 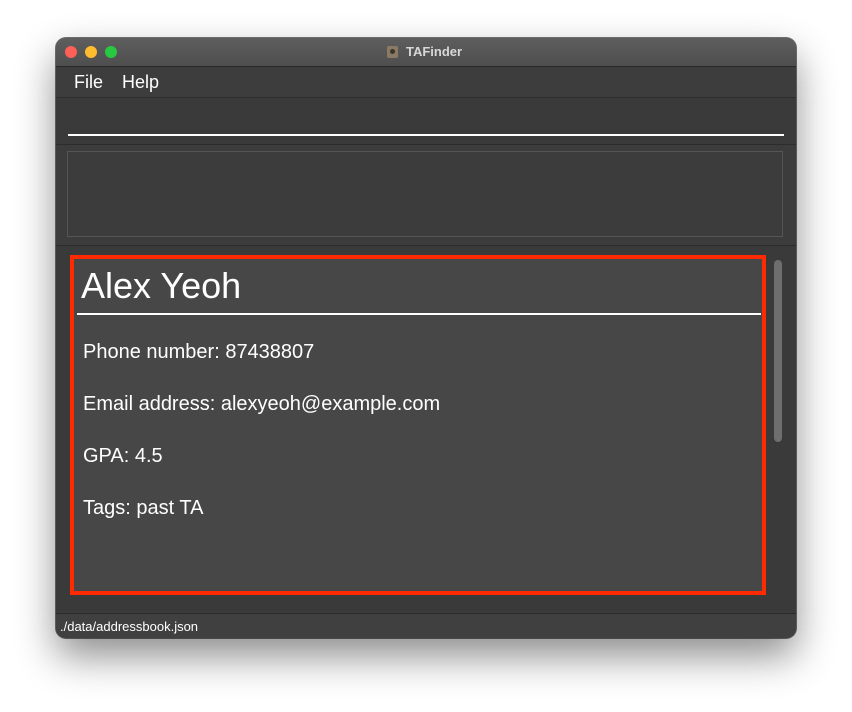 What do you see at coordinates (426, 82) in the screenshot?
I see `menu-bar: File Help` at bounding box center [426, 82].